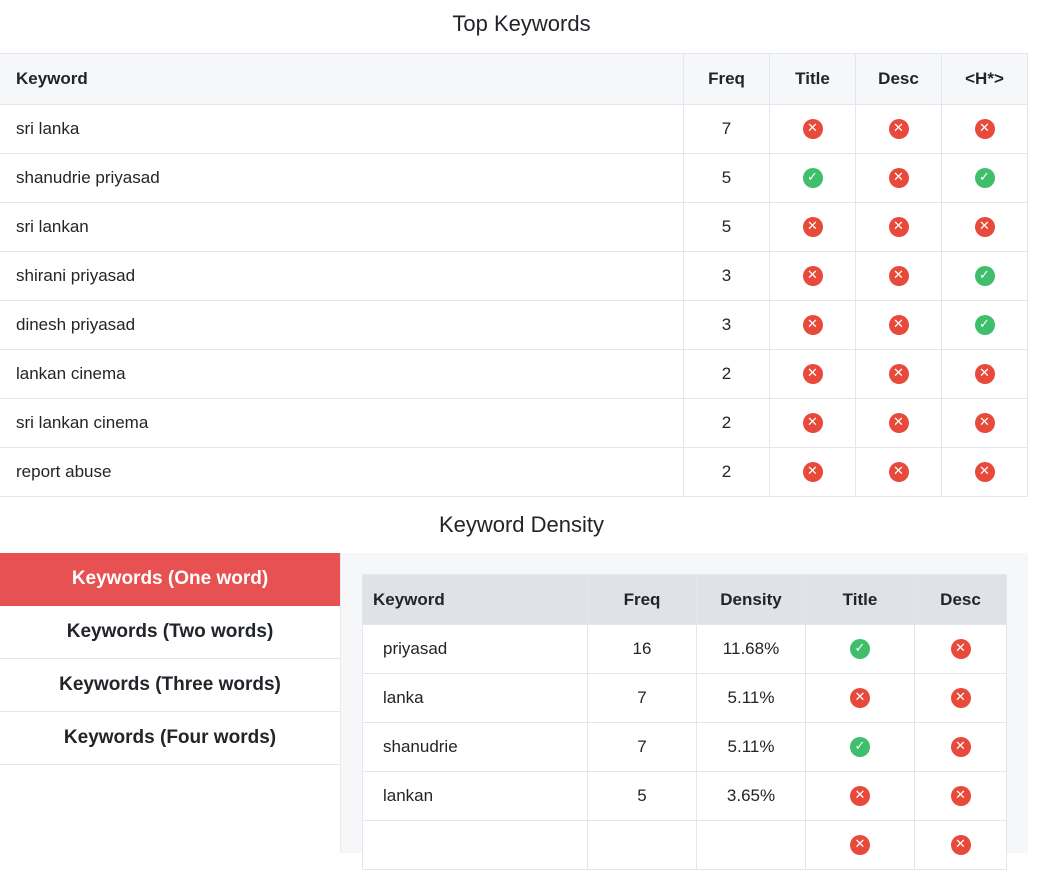 The image size is (1043, 870). I want to click on freq-cell: 16, so click(642, 649).